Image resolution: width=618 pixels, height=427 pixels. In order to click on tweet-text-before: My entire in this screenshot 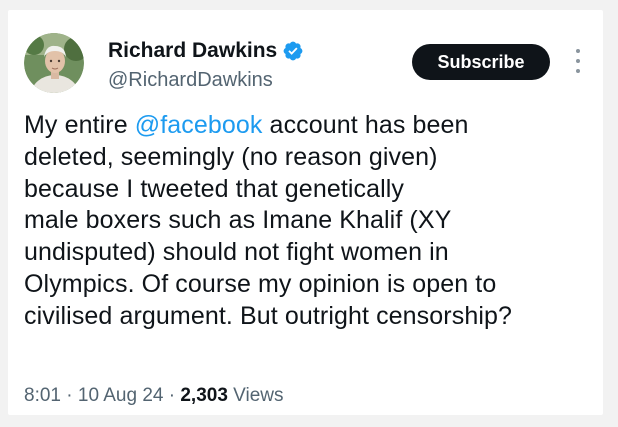, I will do `click(79, 125)`.